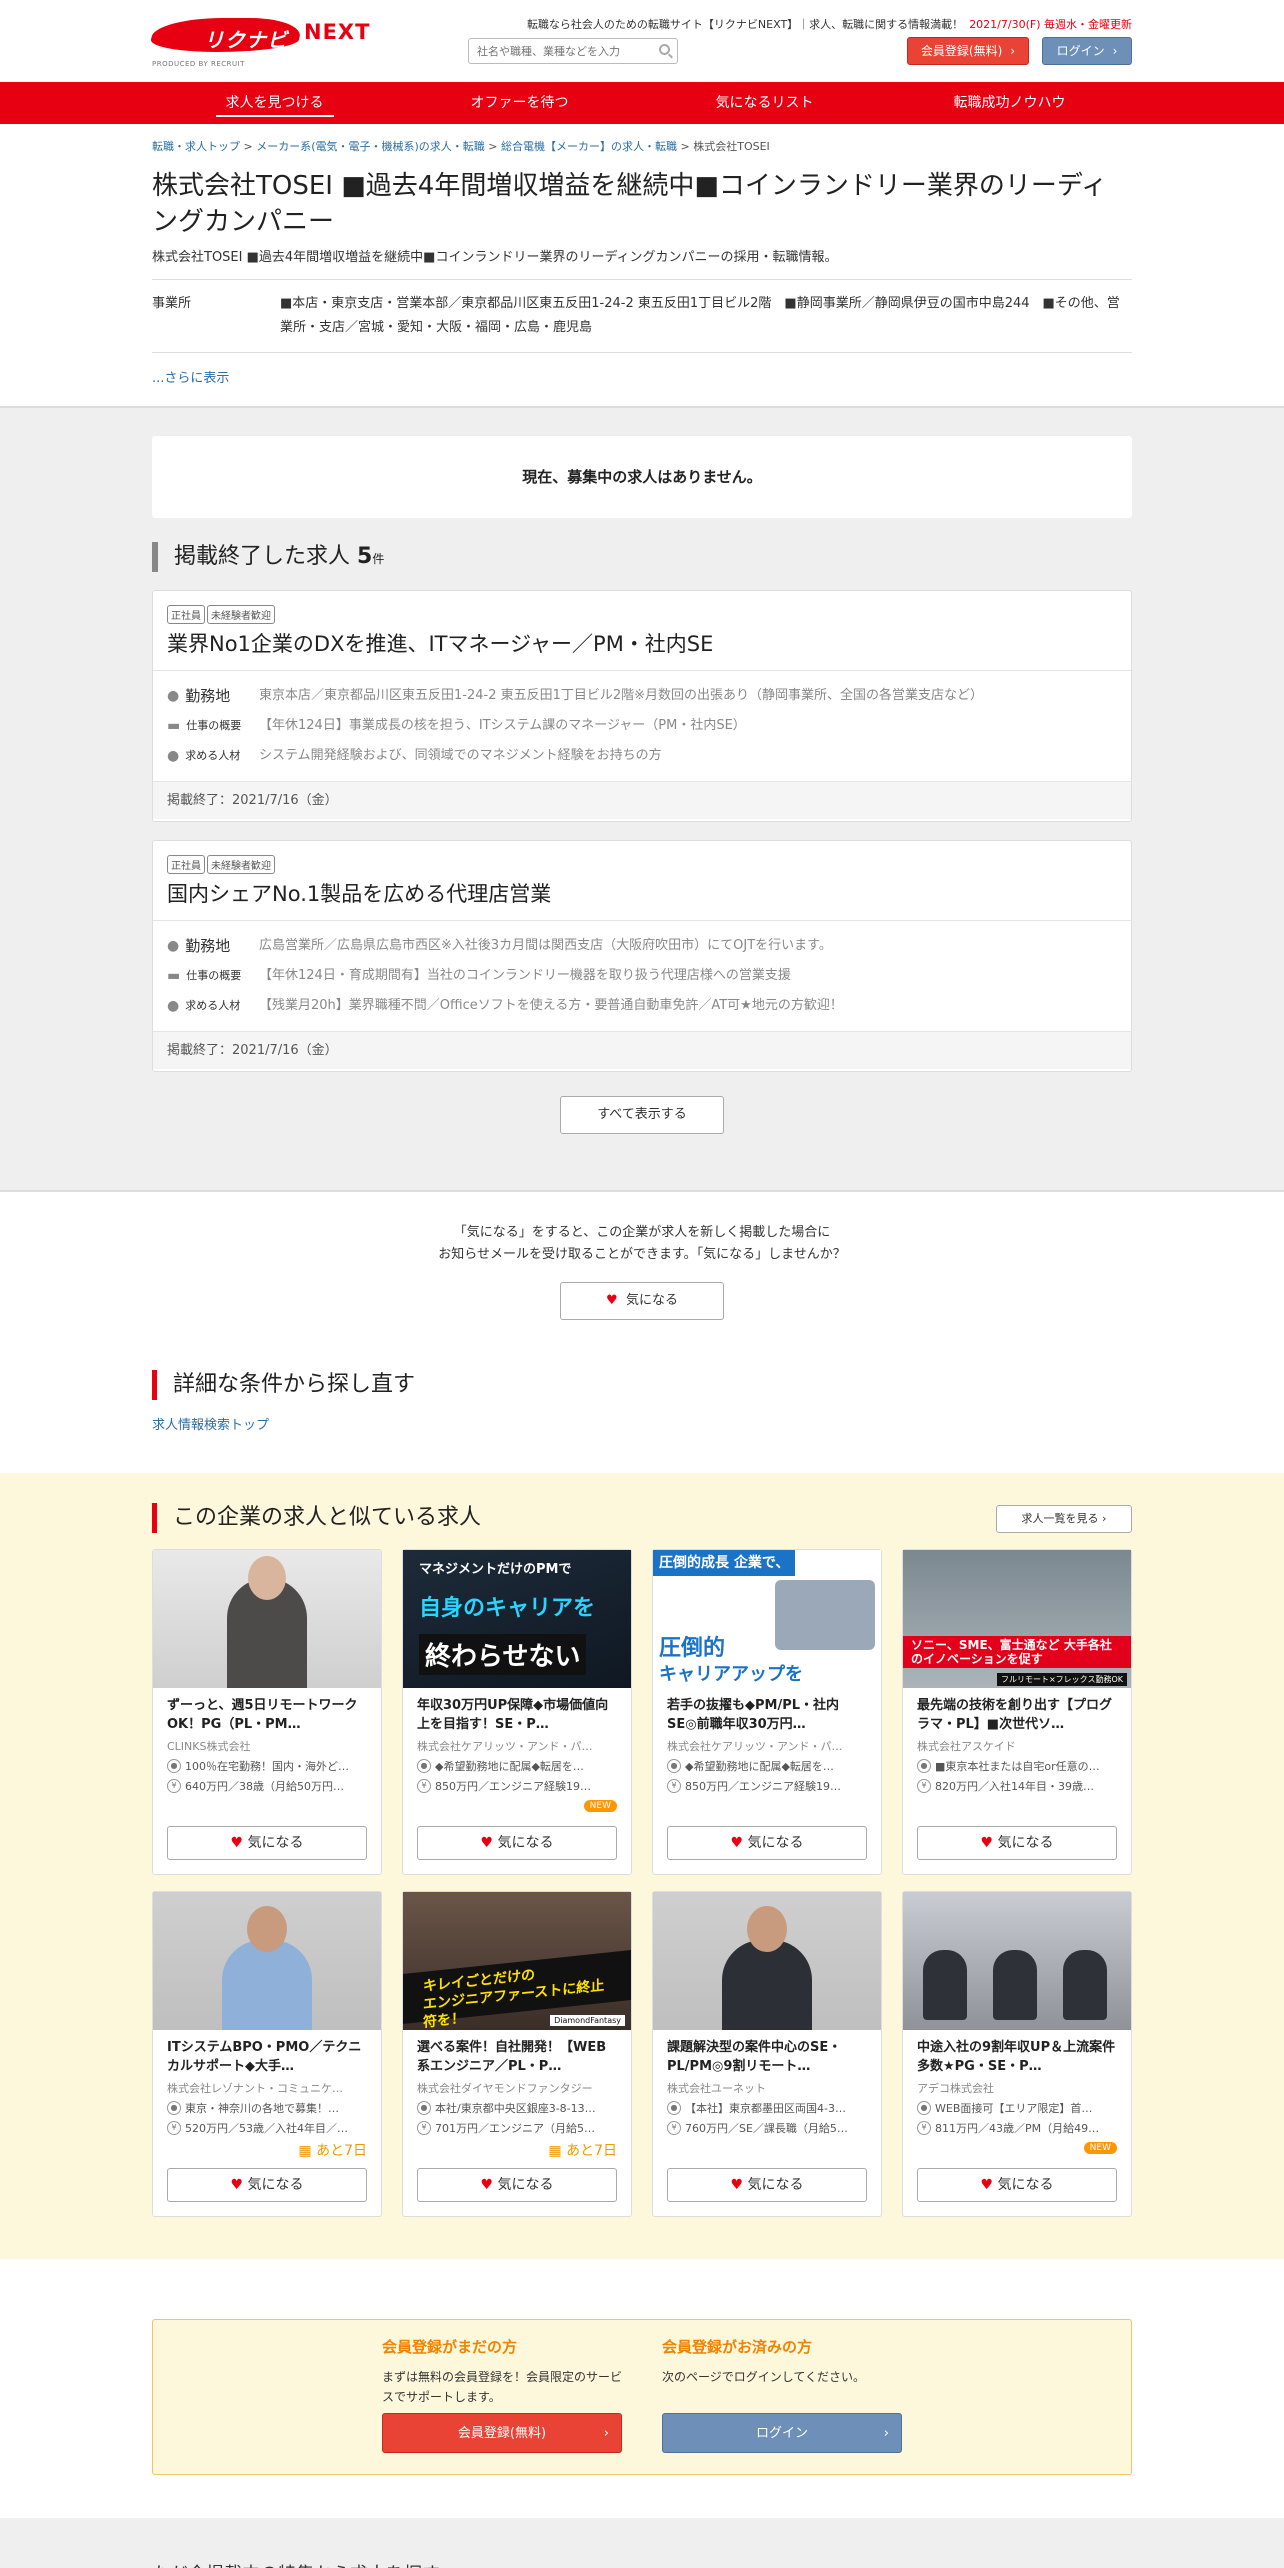 The image size is (1284, 2568). Describe the element at coordinates (198, 64) in the screenshot. I see `logo-sub: PRODUCED BY RECRUIT` at that location.